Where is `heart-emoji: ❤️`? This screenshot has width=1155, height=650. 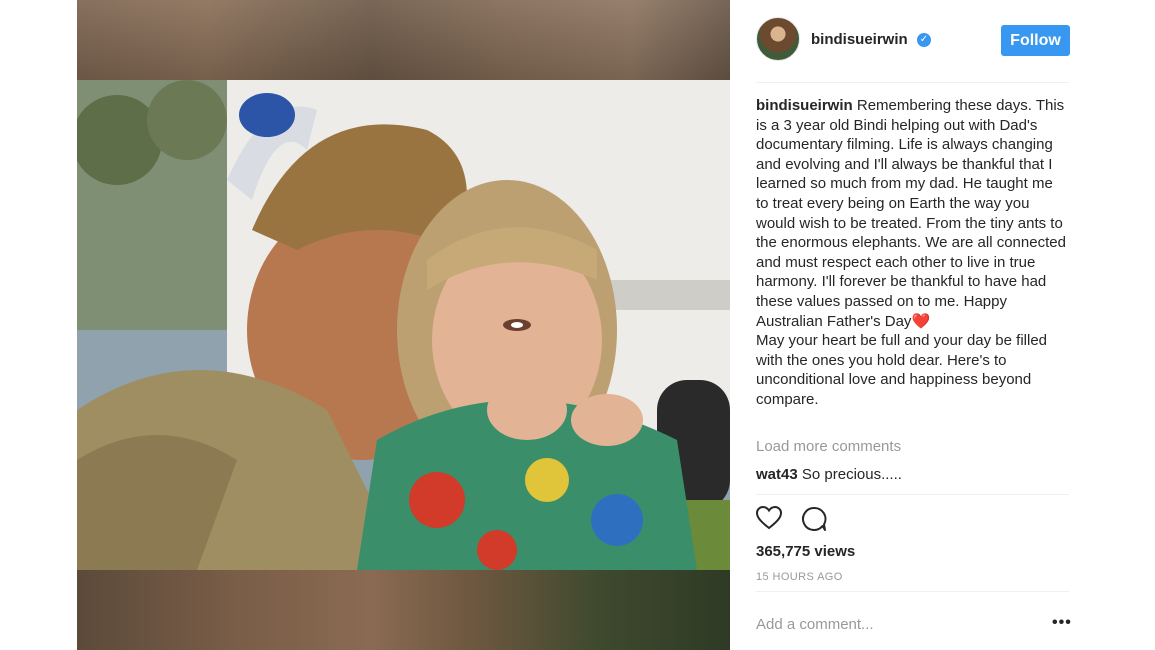
heart-emoji: ❤️ is located at coordinates (921, 321).